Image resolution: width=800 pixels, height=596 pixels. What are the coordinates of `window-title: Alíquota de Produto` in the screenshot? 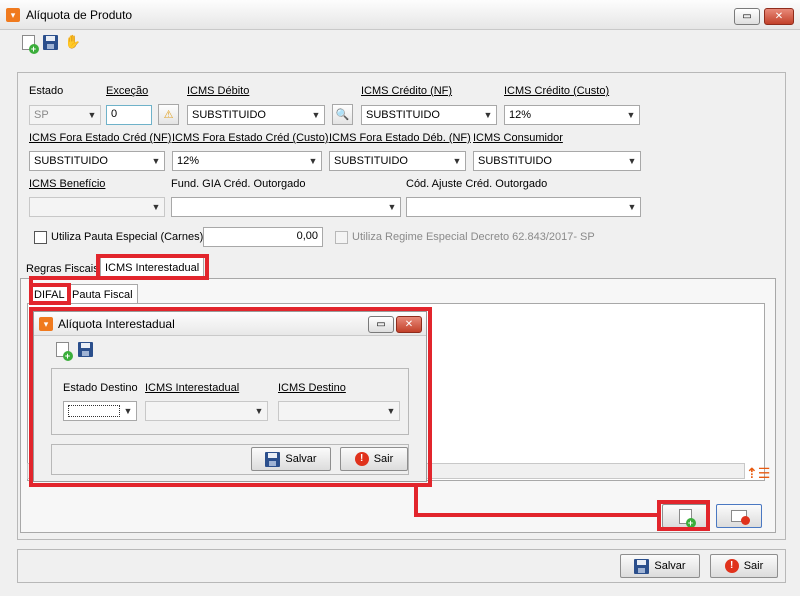 It's located at (79, 15).